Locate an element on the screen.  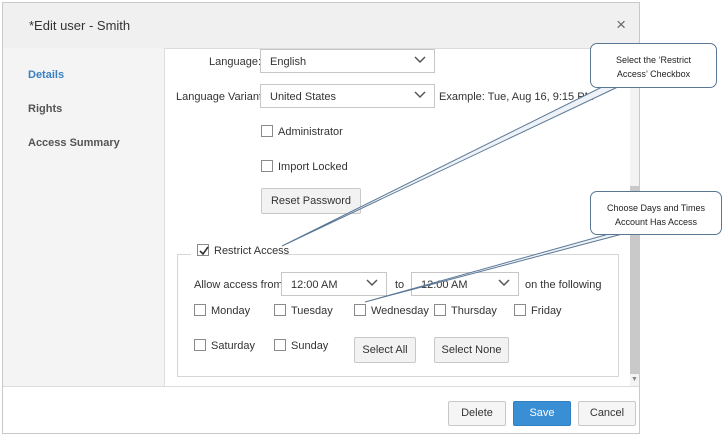
days-callout-pointer is located at coordinates (497, 267).